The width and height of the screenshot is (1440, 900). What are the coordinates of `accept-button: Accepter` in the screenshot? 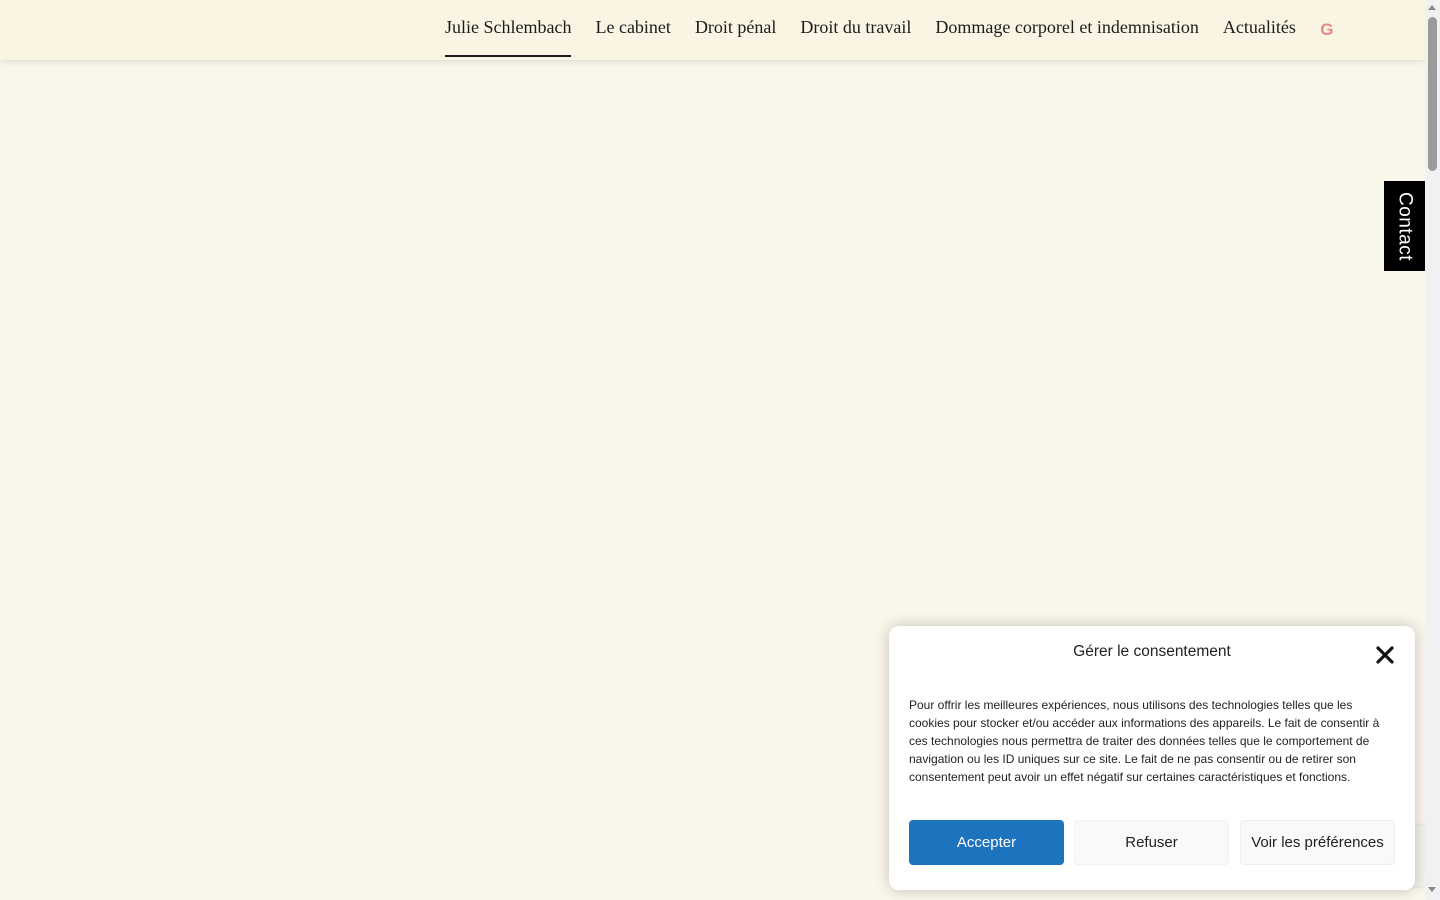 It's located at (986, 842).